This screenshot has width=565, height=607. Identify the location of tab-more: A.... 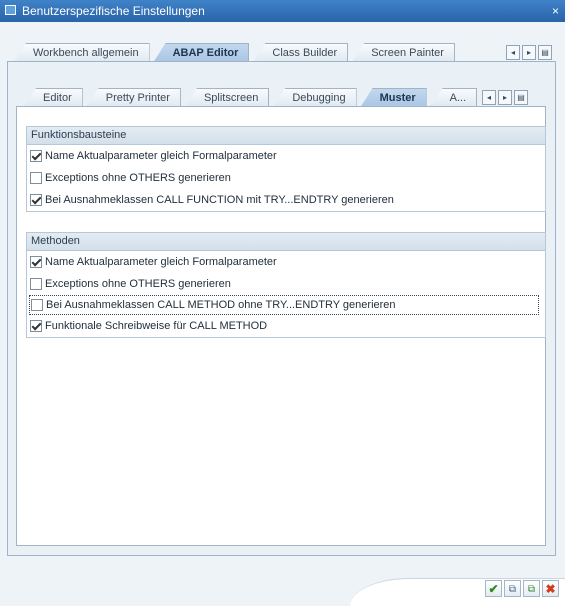
(454, 97).